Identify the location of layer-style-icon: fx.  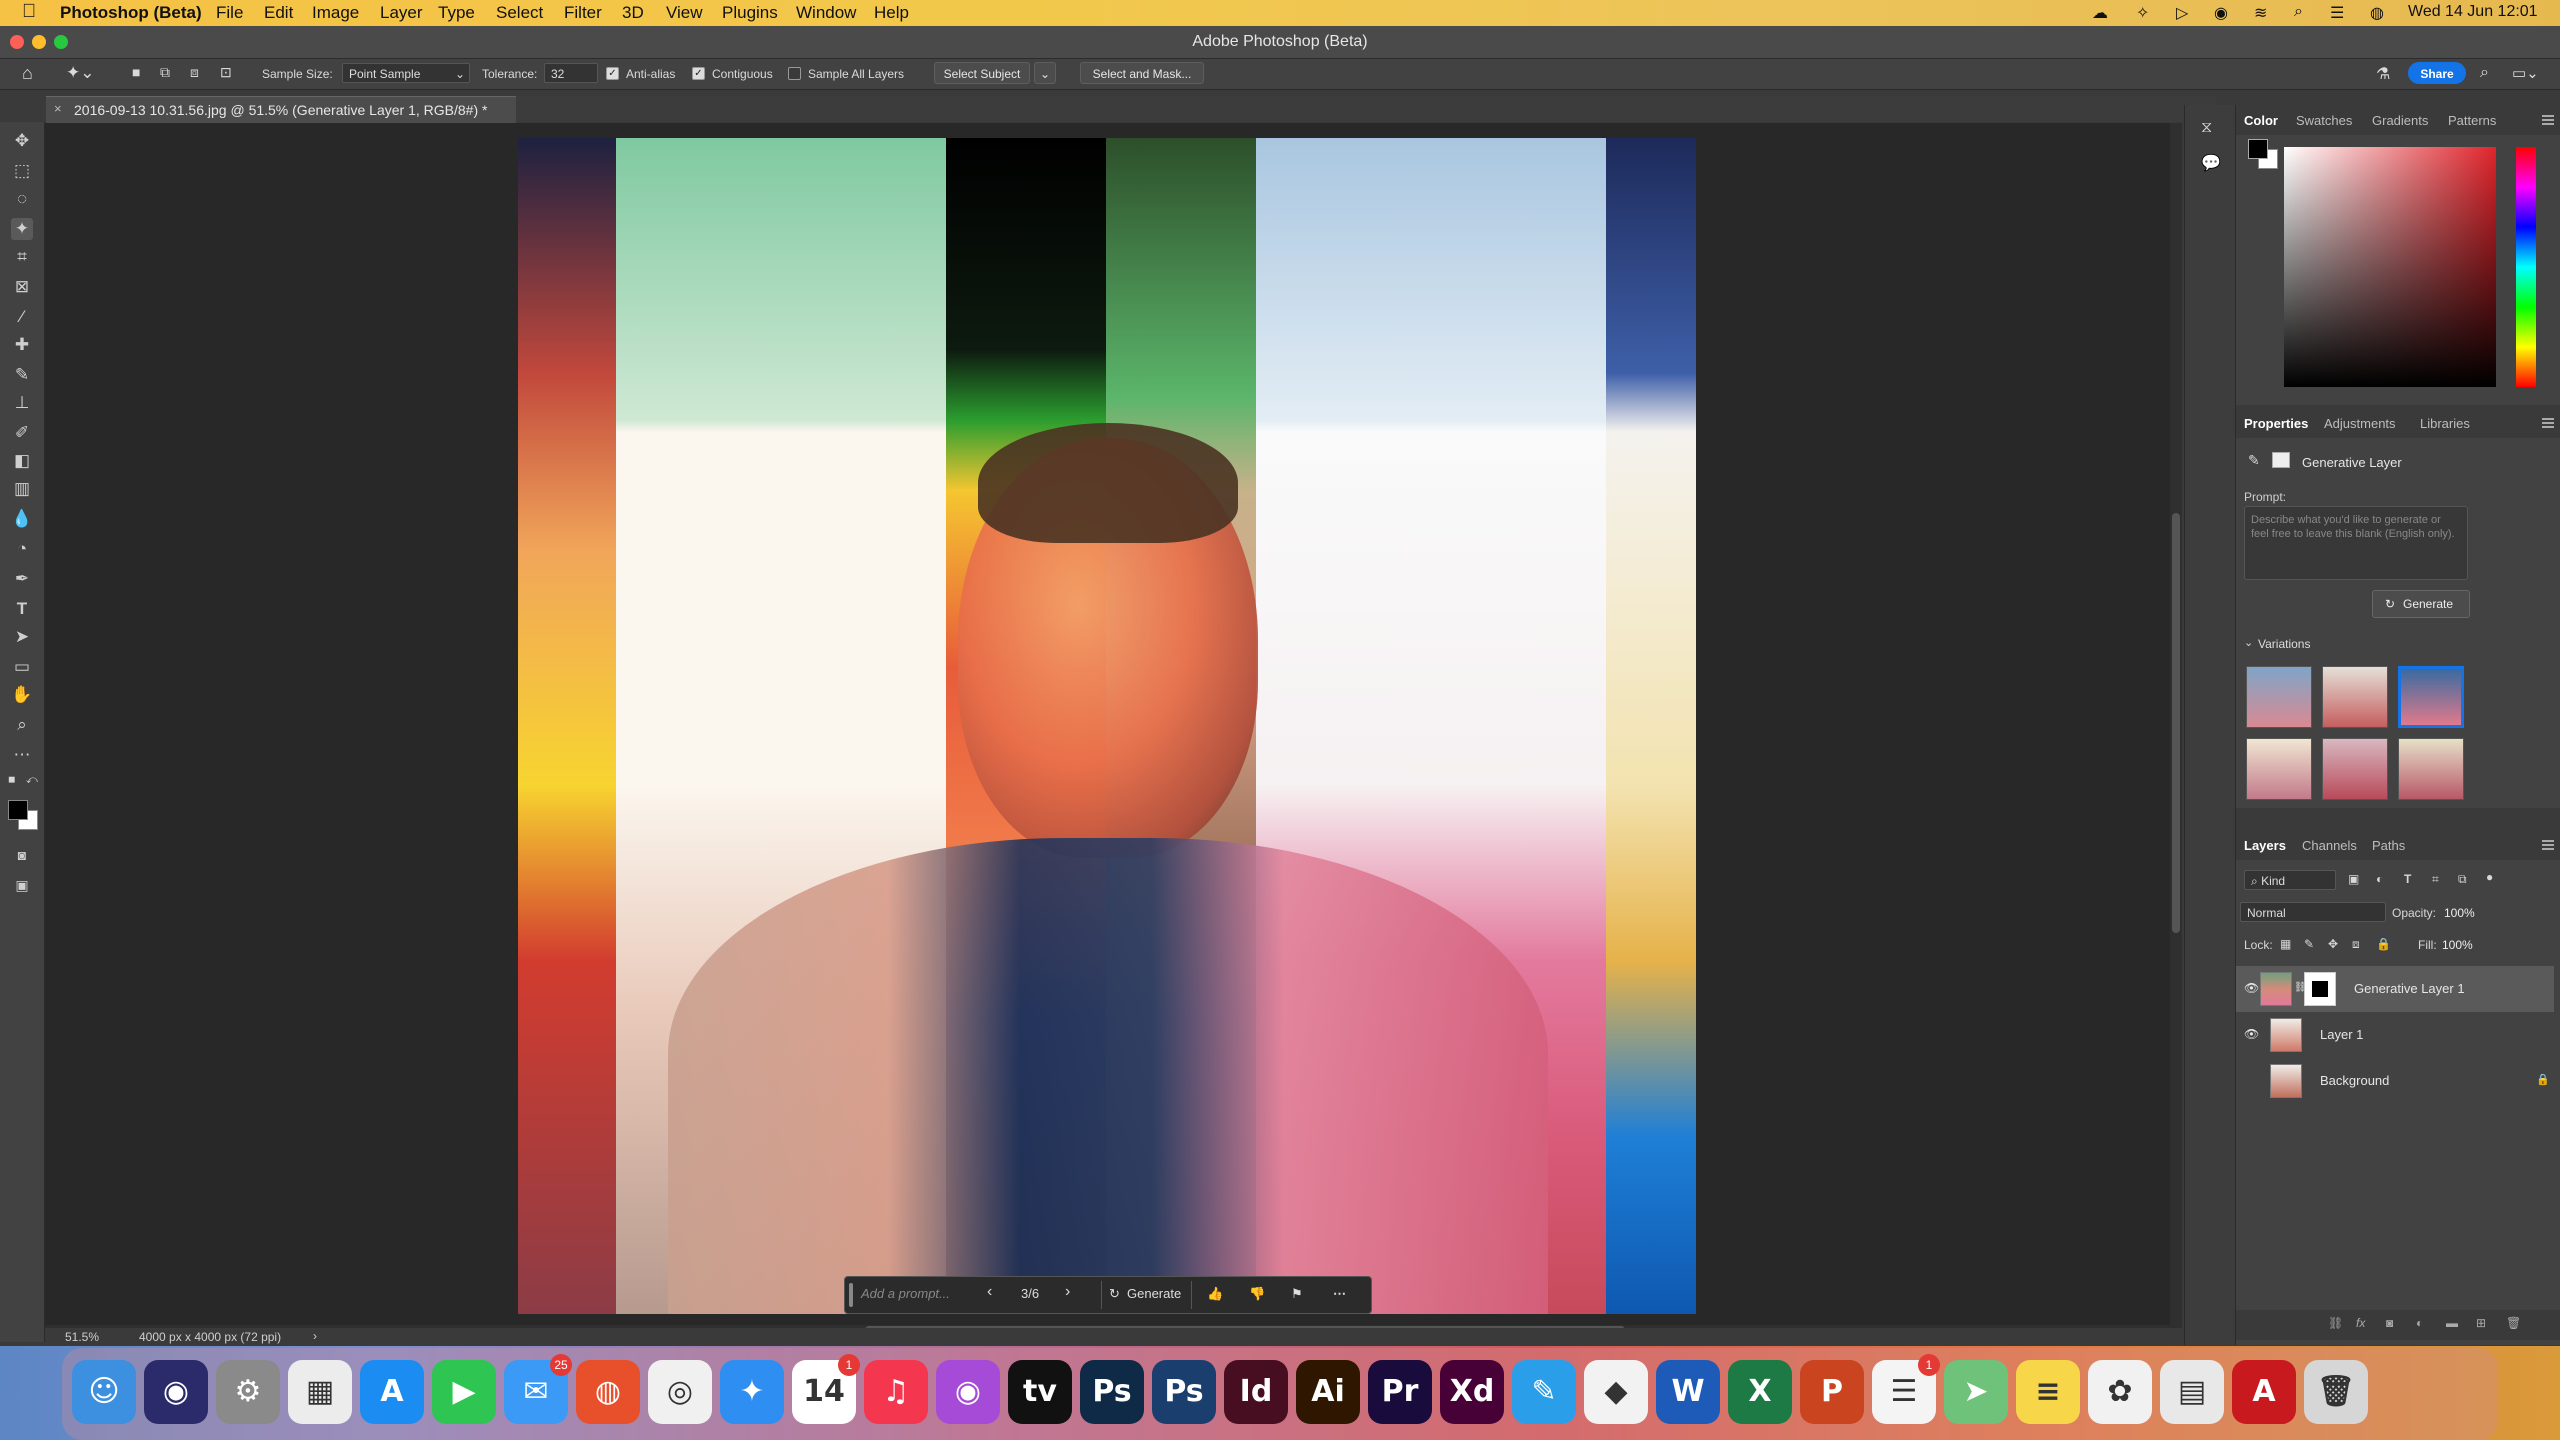
(2360, 1323).